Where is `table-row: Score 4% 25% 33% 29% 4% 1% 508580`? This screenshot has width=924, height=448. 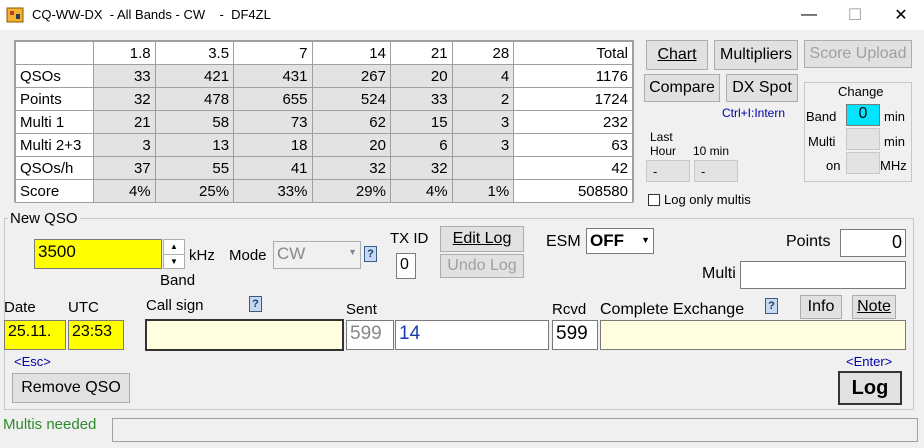
table-row: Score 4% 25% 33% 29% 4% 1% 508580 is located at coordinates (324, 191).